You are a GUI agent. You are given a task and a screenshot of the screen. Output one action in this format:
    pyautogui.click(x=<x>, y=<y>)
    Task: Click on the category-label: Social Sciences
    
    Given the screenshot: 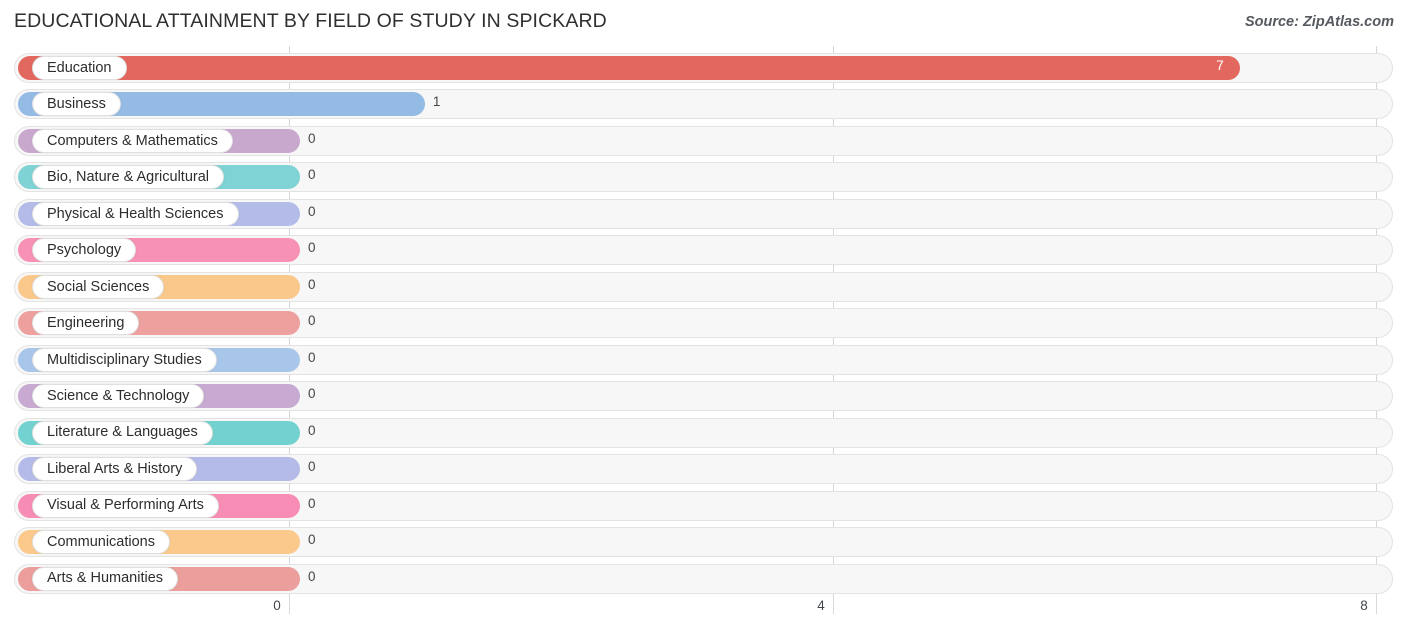 What is the action you would take?
    pyautogui.click(x=98, y=286)
    